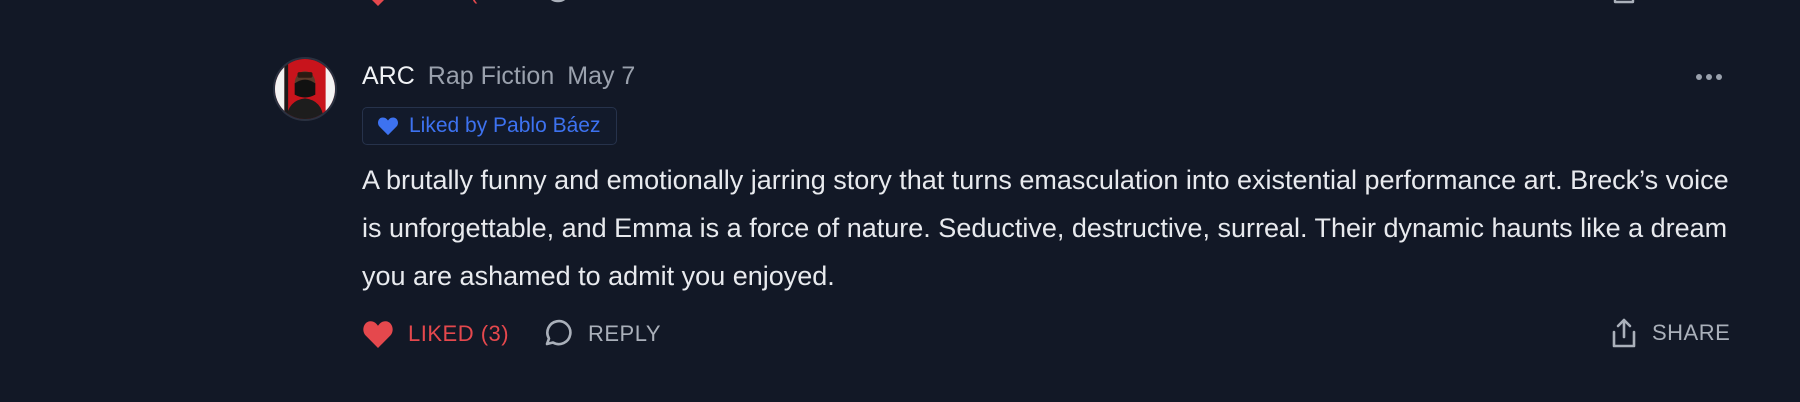  What do you see at coordinates (601, 76) in the screenshot?
I see `comment-date: May 7` at bounding box center [601, 76].